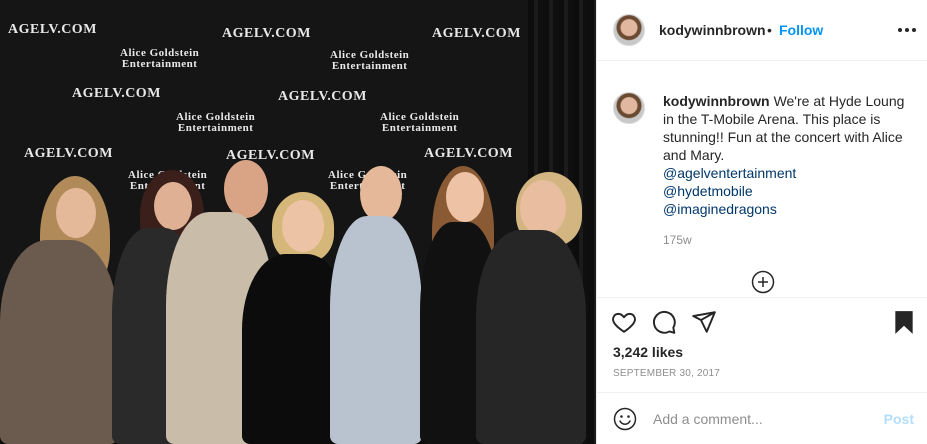 The image size is (927, 444). What do you see at coordinates (789, 173) in the screenshot?
I see `caption-tag: @agelventertainment` at bounding box center [789, 173].